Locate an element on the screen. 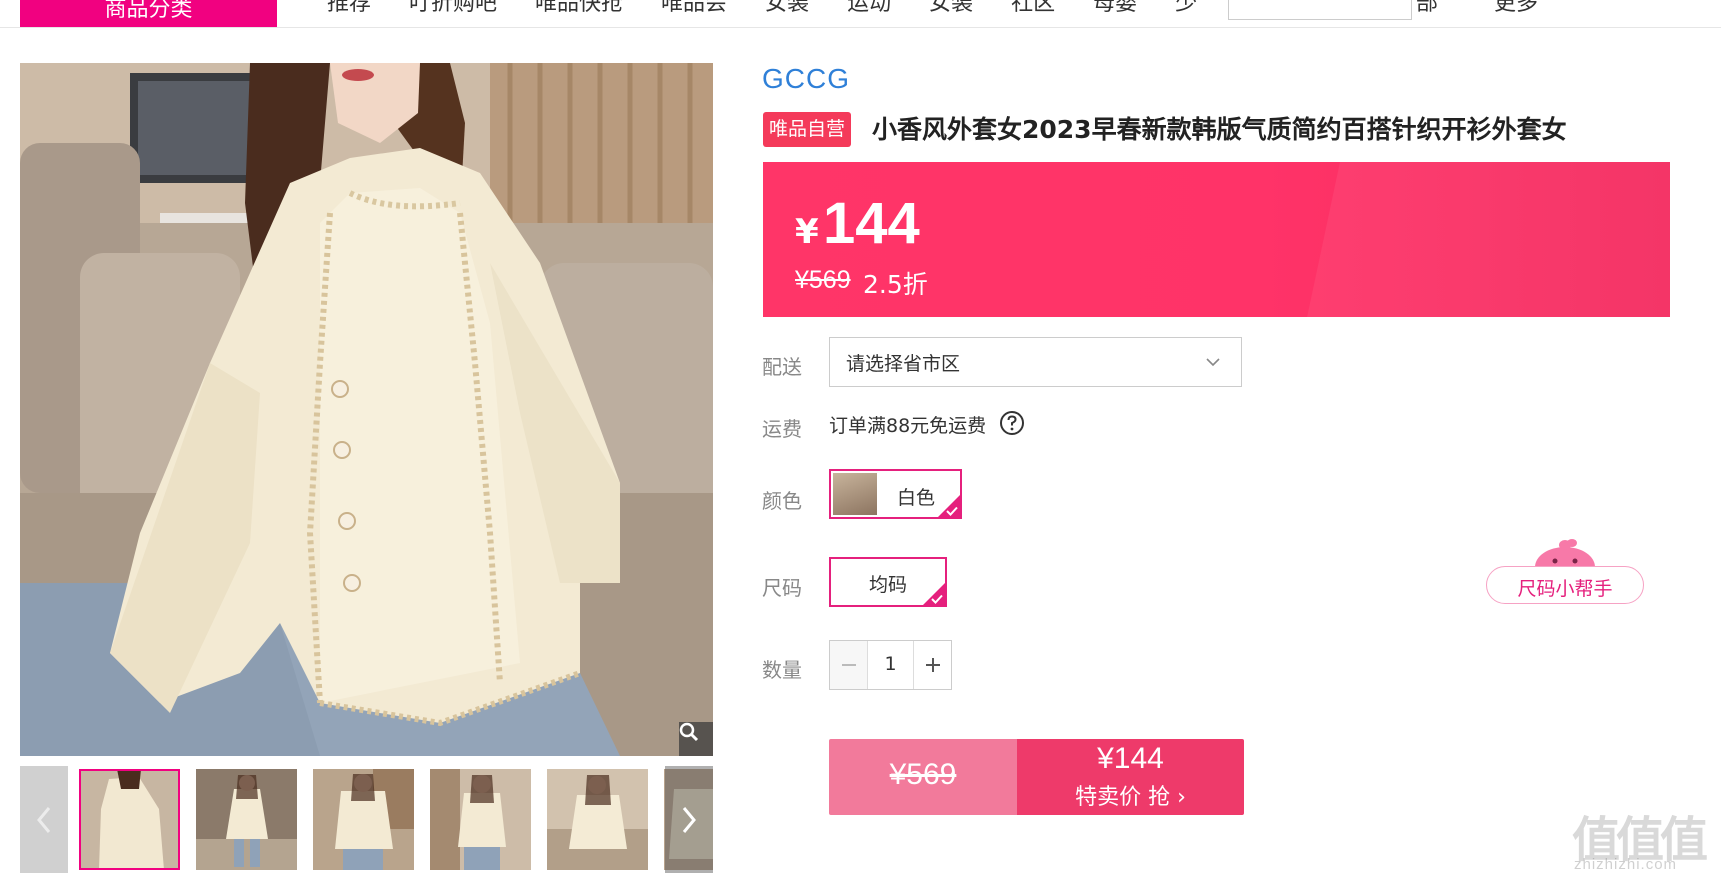 This screenshot has height=883, width=1721. product-title: 小香风外套女2023早春新款韩版气质简约百搭针织开衫外套女 is located at coordinates (1219, 129).